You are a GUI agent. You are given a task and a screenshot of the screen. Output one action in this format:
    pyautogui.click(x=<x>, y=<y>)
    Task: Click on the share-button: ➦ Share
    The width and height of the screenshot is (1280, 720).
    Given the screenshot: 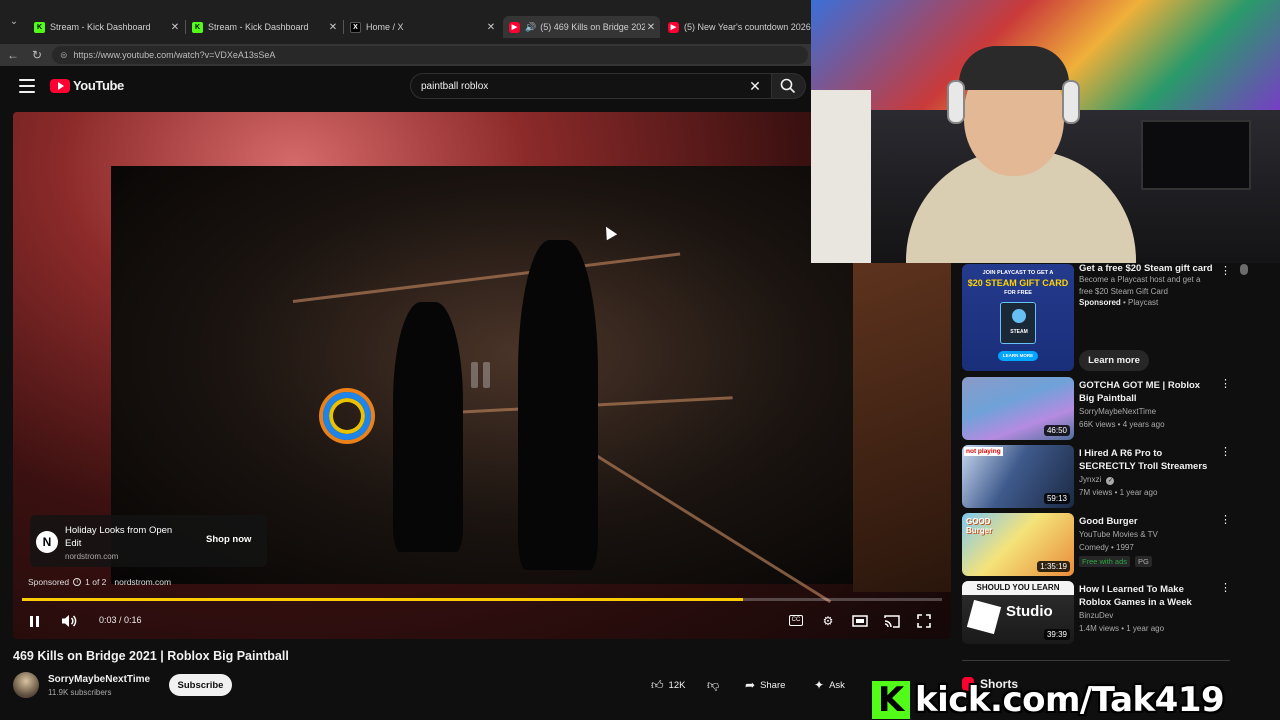 What is the action you would take?
    pyautogui.click(x=765, y=685)
    